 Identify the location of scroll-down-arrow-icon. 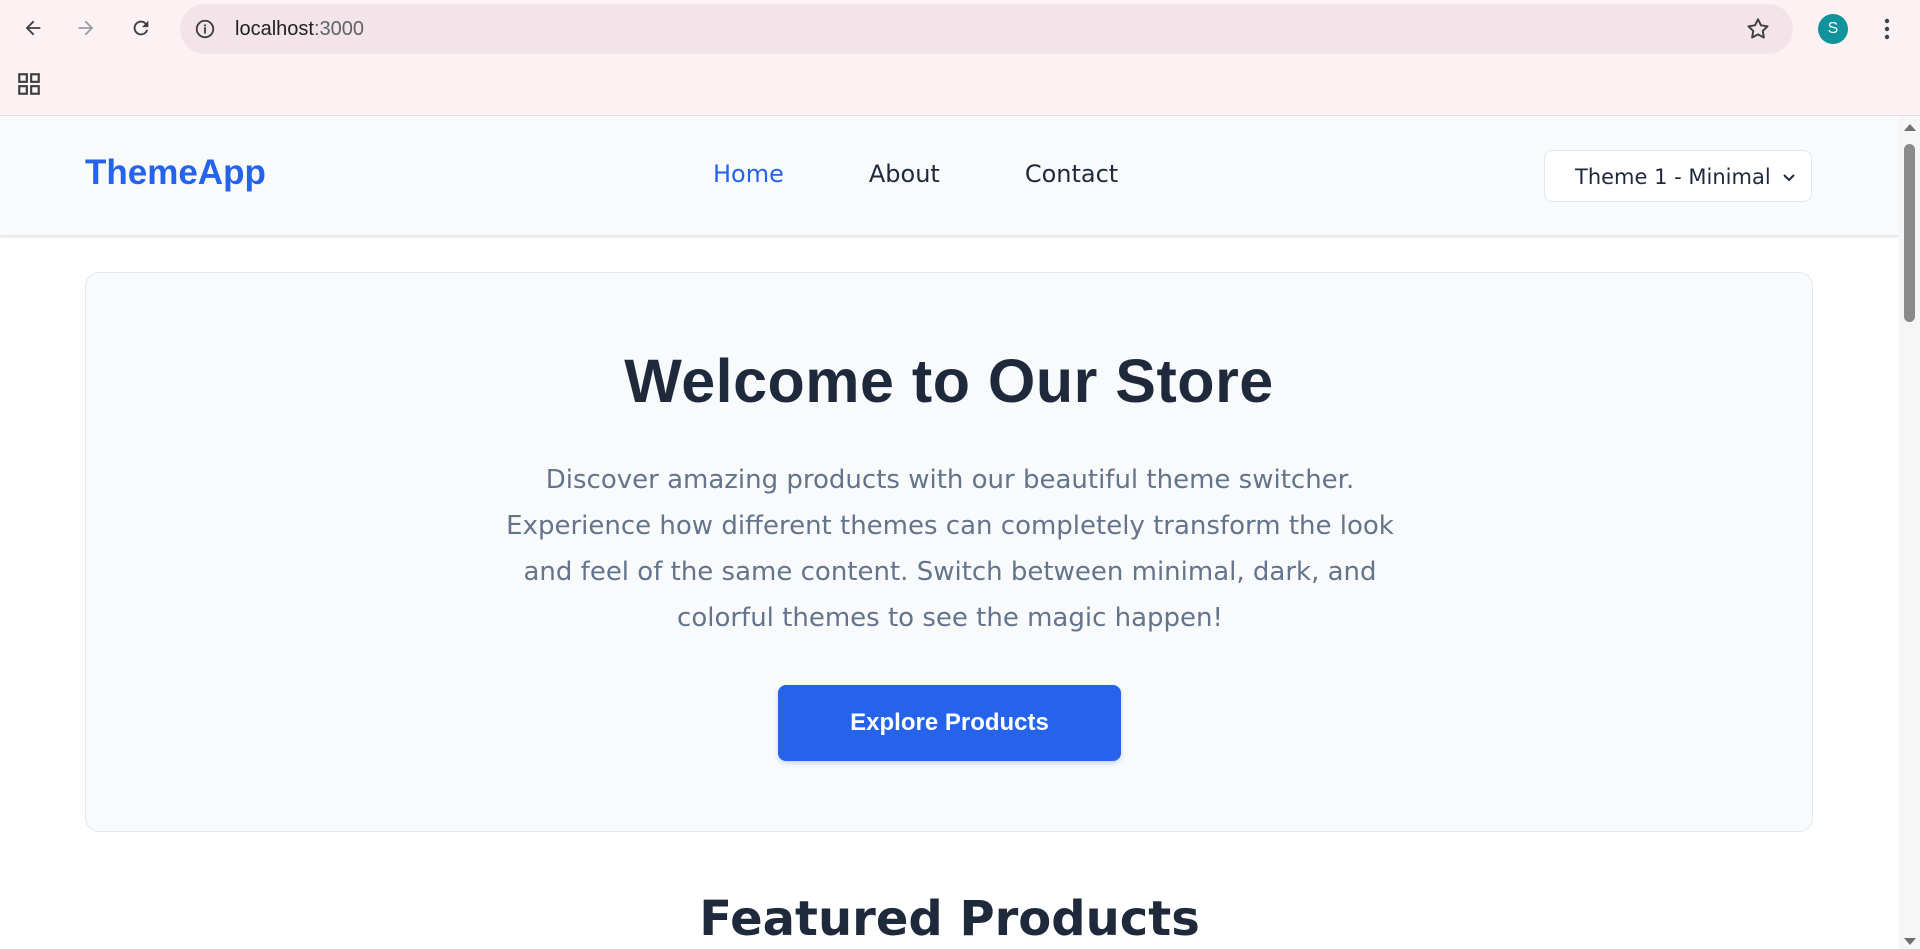
(1910, 941).